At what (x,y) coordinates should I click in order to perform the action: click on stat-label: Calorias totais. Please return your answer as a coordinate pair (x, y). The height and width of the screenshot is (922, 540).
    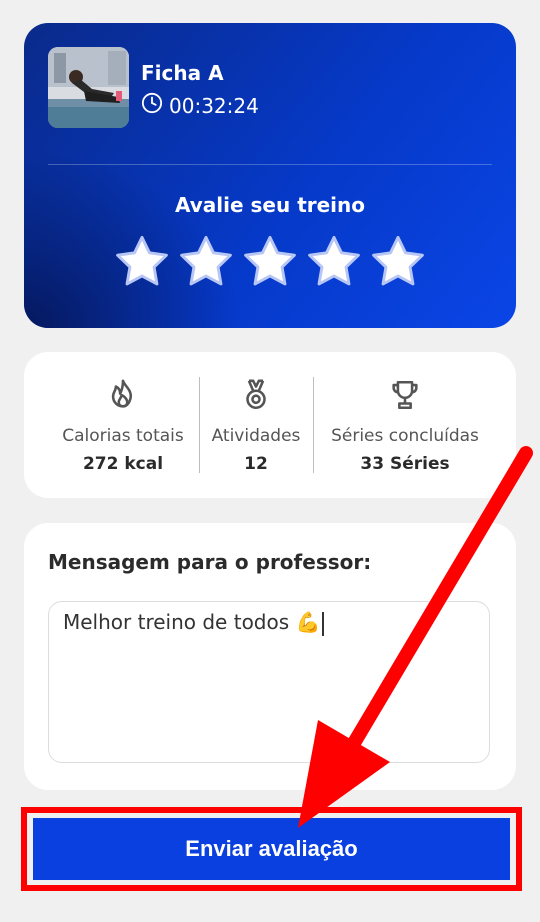
    Looking at the image, I should click on (123, 436).